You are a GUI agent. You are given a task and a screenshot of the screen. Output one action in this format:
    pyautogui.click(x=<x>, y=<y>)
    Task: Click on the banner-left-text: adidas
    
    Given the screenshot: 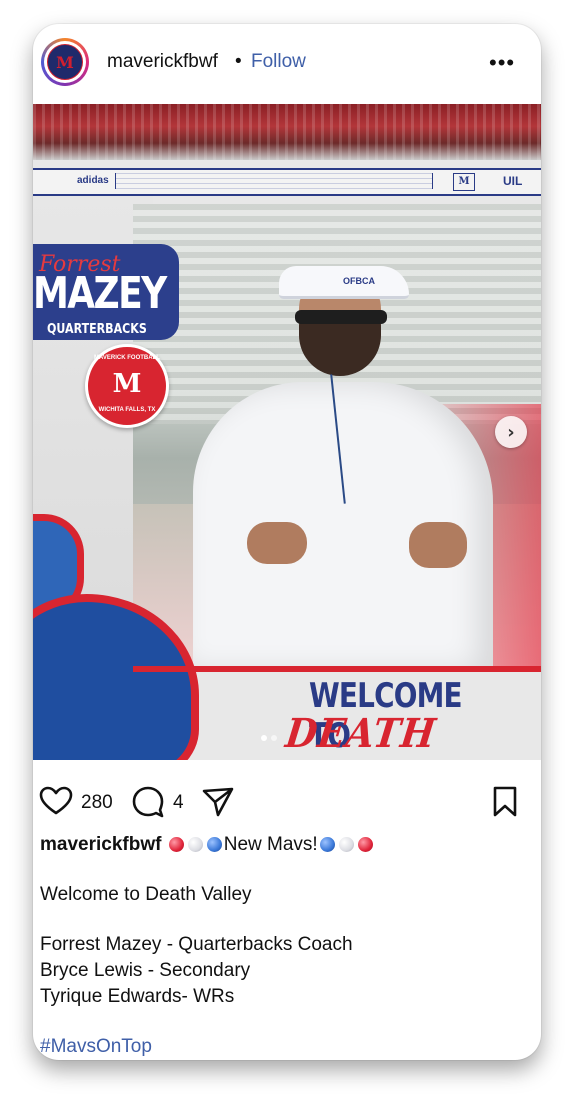 What is the action you would take?
    pyautogui.click(x=93, y=180)
    